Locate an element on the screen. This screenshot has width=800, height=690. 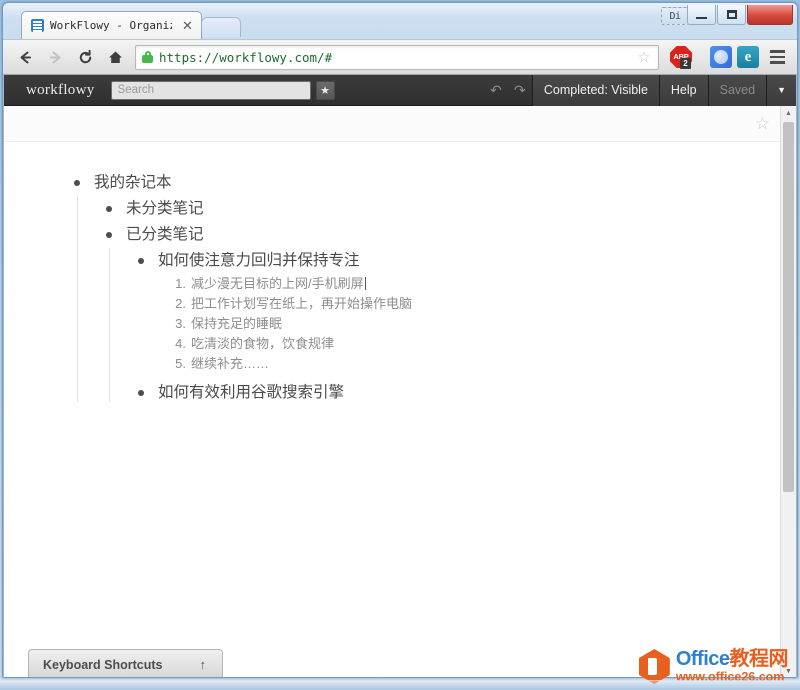
new-tab-button is located at coordinates (221, 27).